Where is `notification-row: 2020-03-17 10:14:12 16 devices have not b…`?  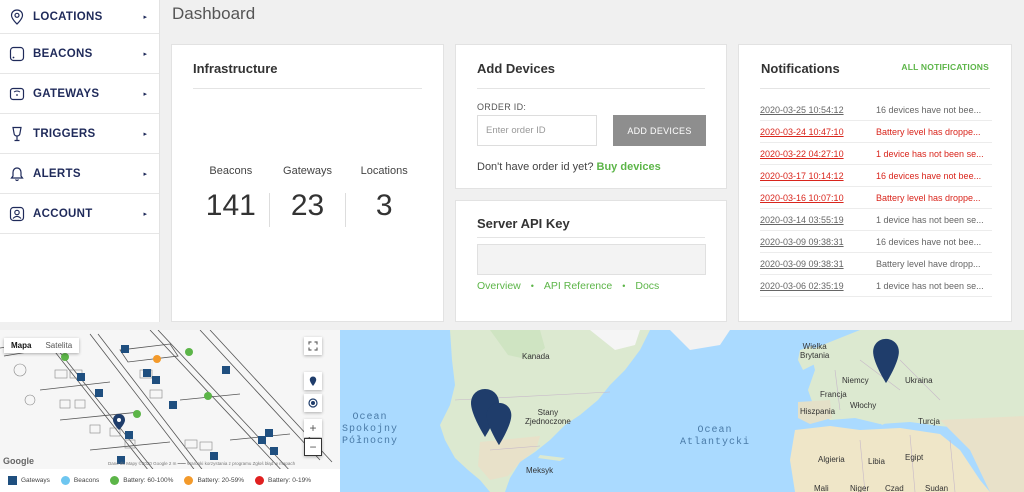
notification-row: 2020-03-17 10:14:12 16 devices have not b… is located at coordinates (876, 176).